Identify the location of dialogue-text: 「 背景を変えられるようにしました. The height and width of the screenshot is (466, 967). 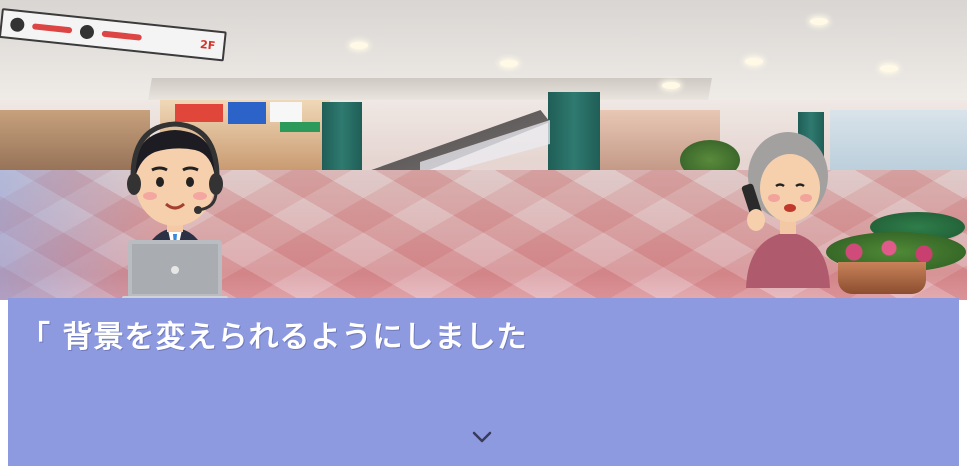
(274, 337).